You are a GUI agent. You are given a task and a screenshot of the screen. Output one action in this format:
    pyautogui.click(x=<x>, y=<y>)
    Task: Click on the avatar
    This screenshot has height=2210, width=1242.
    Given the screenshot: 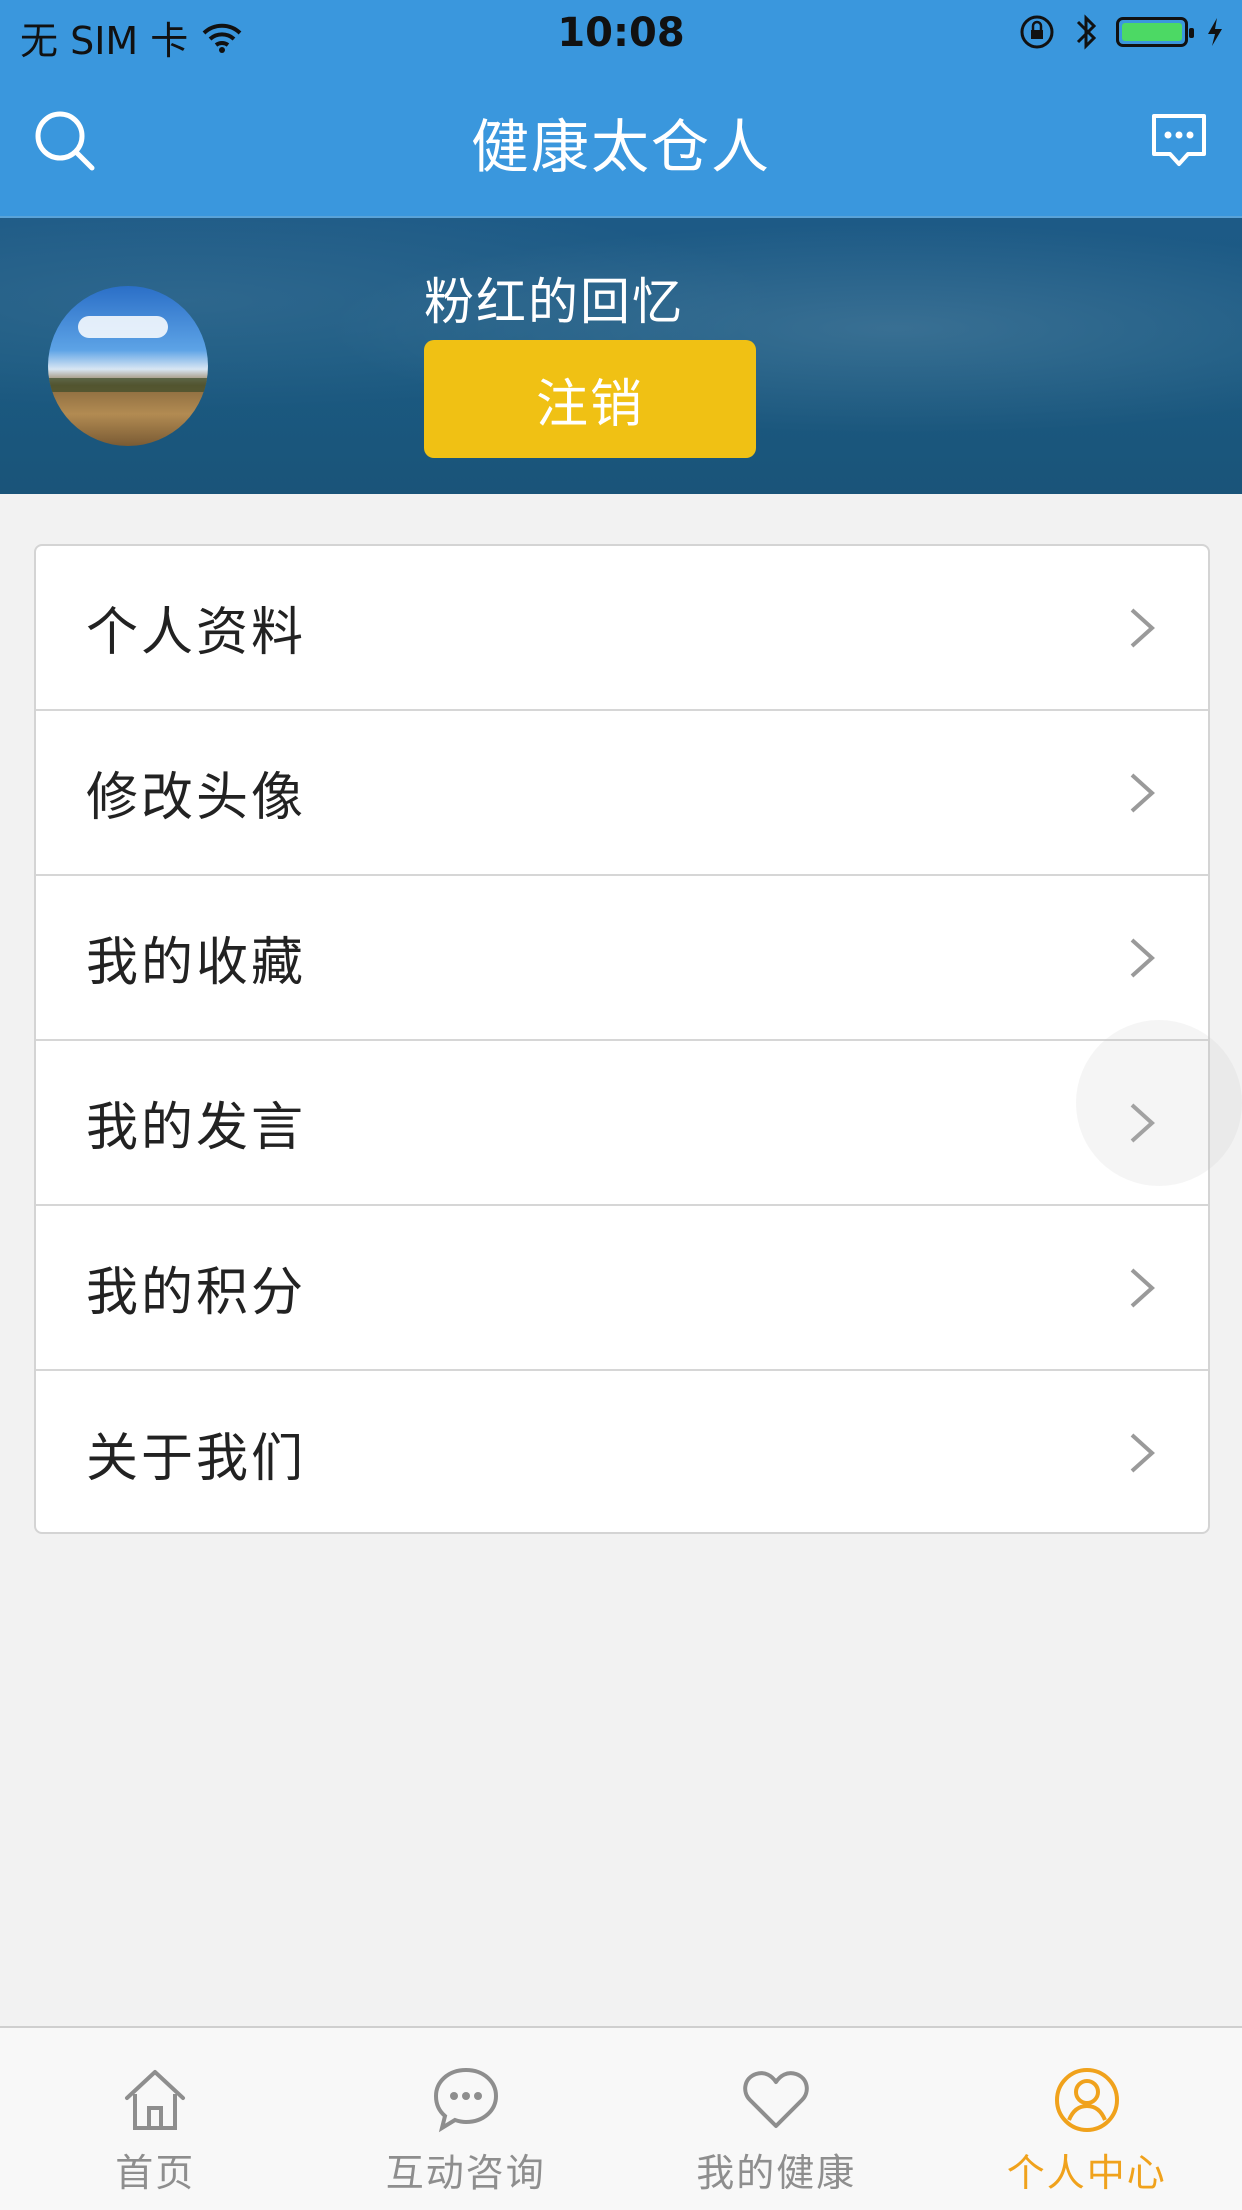 What is the action you would take?
    pyautogui.click(x=128, y=366)
    